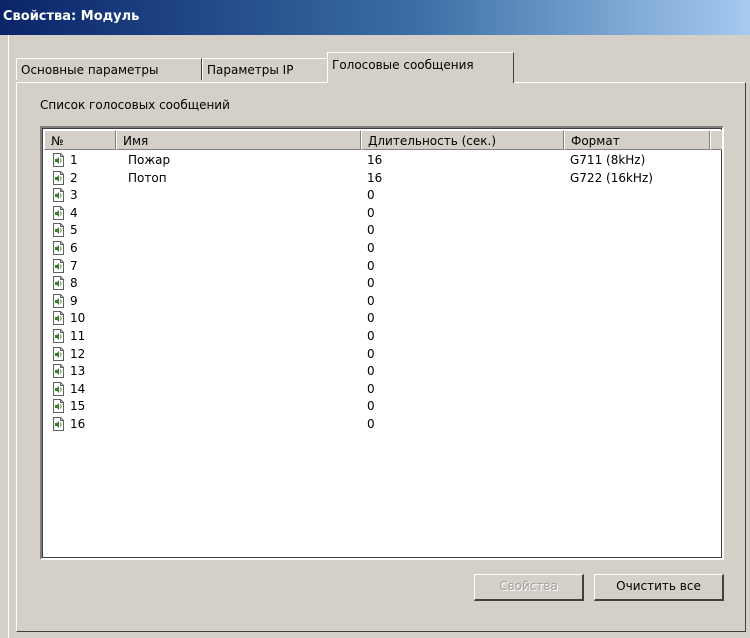  I want to click on list-item: 70, so click(383, 266).